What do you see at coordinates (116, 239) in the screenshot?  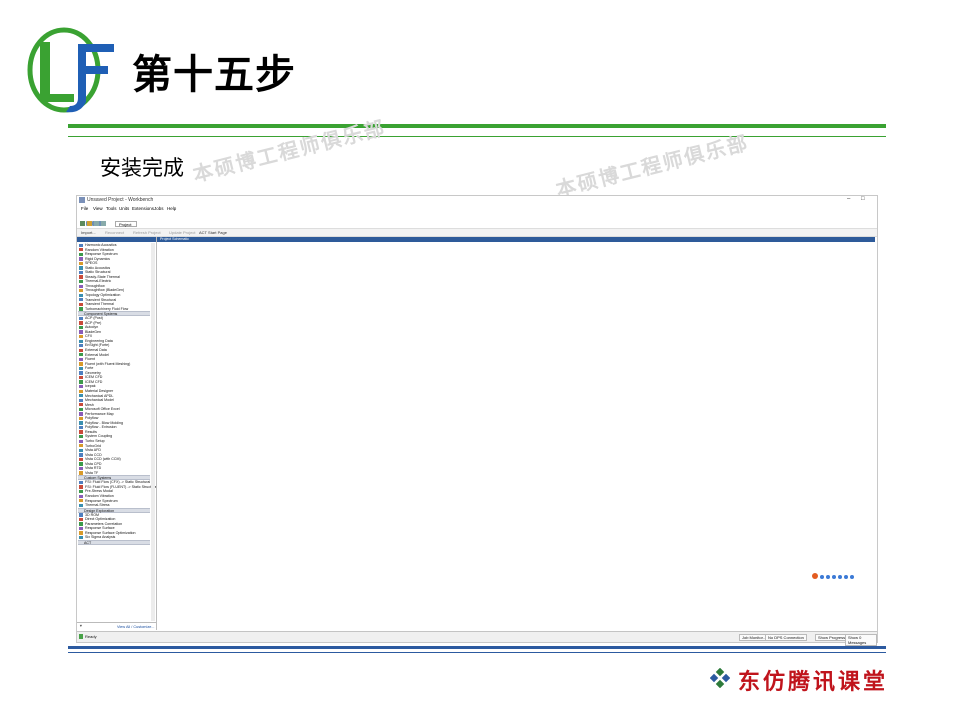 I see `toolbox-header` at bounding box center [116, 239].